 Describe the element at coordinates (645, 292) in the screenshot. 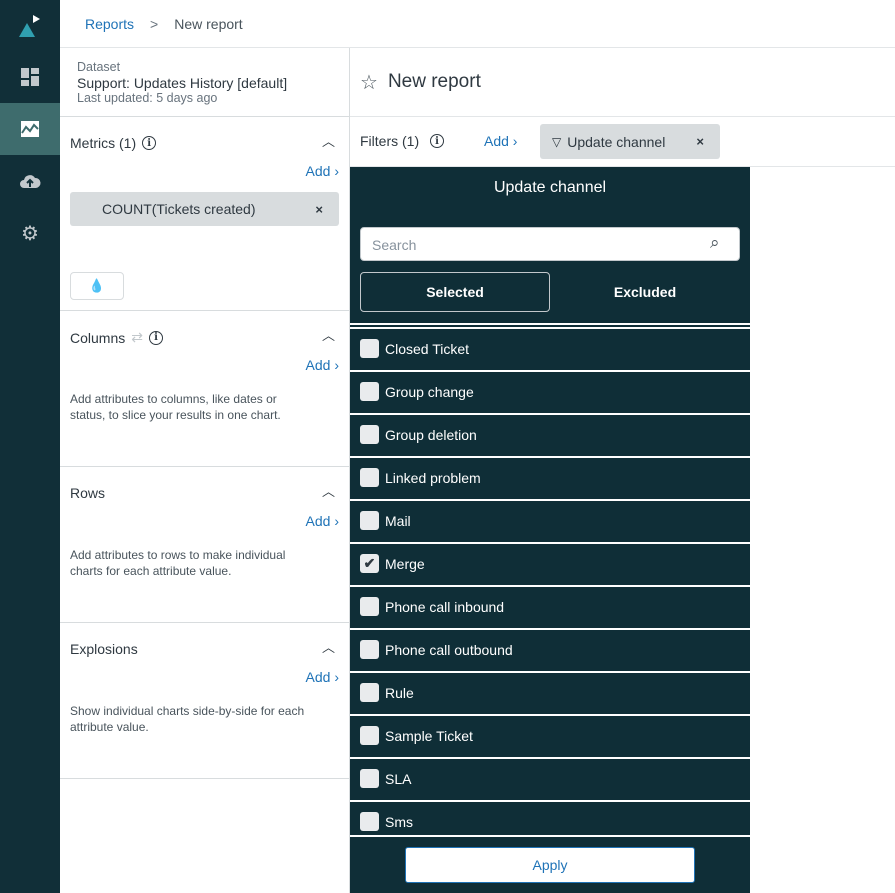

I see `tab-excluded: Excluded` at that location.